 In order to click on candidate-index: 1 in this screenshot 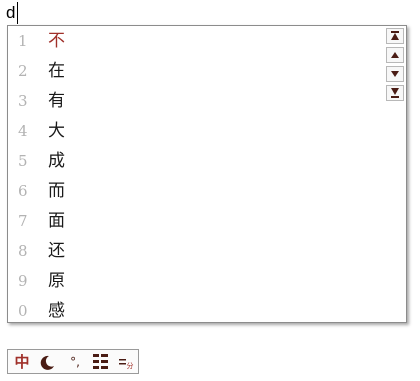, I will do `click(23, 41)`.